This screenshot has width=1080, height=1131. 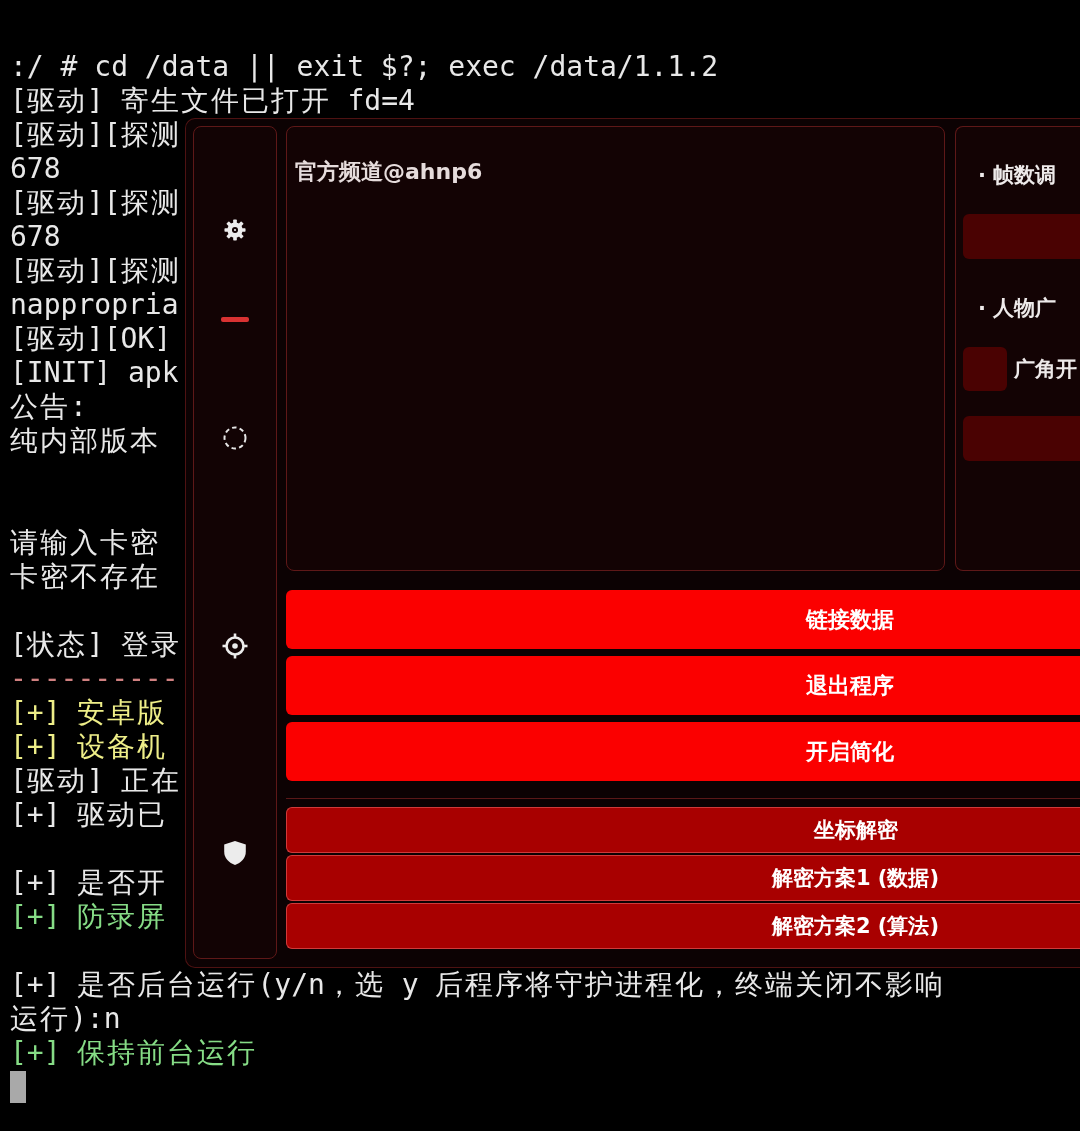 I want to click on crosshair-icon, so click(x=235, y=645).